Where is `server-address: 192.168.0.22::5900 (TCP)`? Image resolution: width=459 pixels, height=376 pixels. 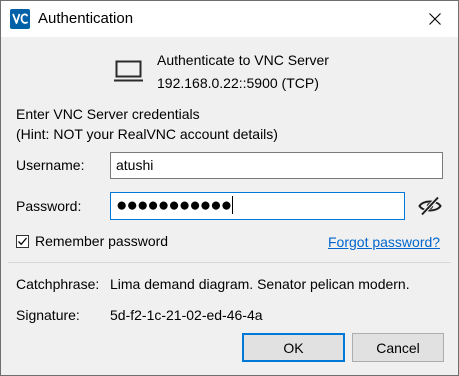
server-address: 192.168.0.22::5900 (TCP) is located at coordinates (238, 83).